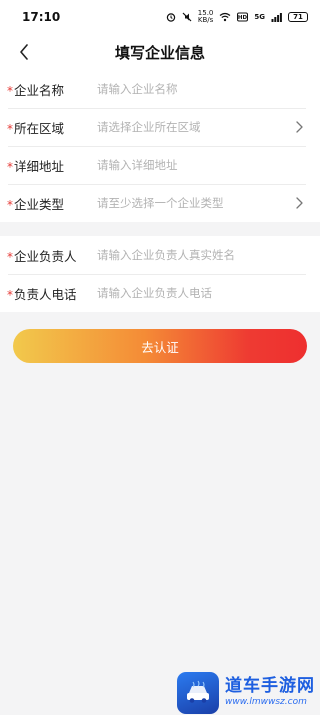 The width and height of the screenshot is (320, 715). I want to click on status-bar: 17:10 15.0 KB/s HD 5G 71, so click(160, 17).